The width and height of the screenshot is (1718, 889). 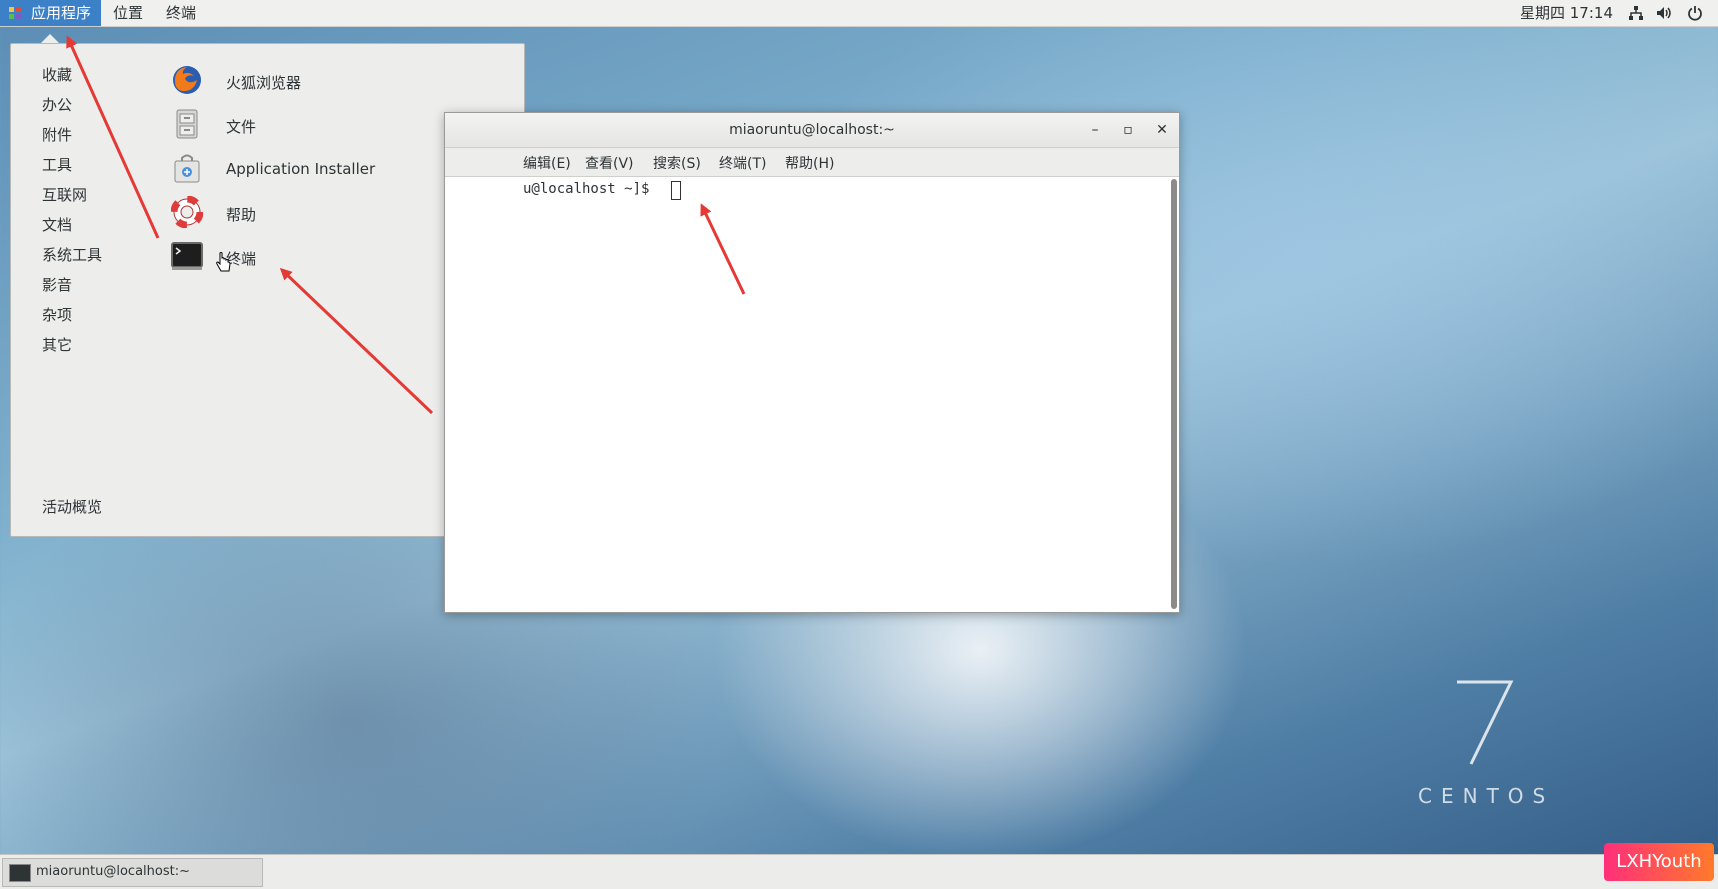 I want to click on category-other: 其它, so click(x=57, y=344).